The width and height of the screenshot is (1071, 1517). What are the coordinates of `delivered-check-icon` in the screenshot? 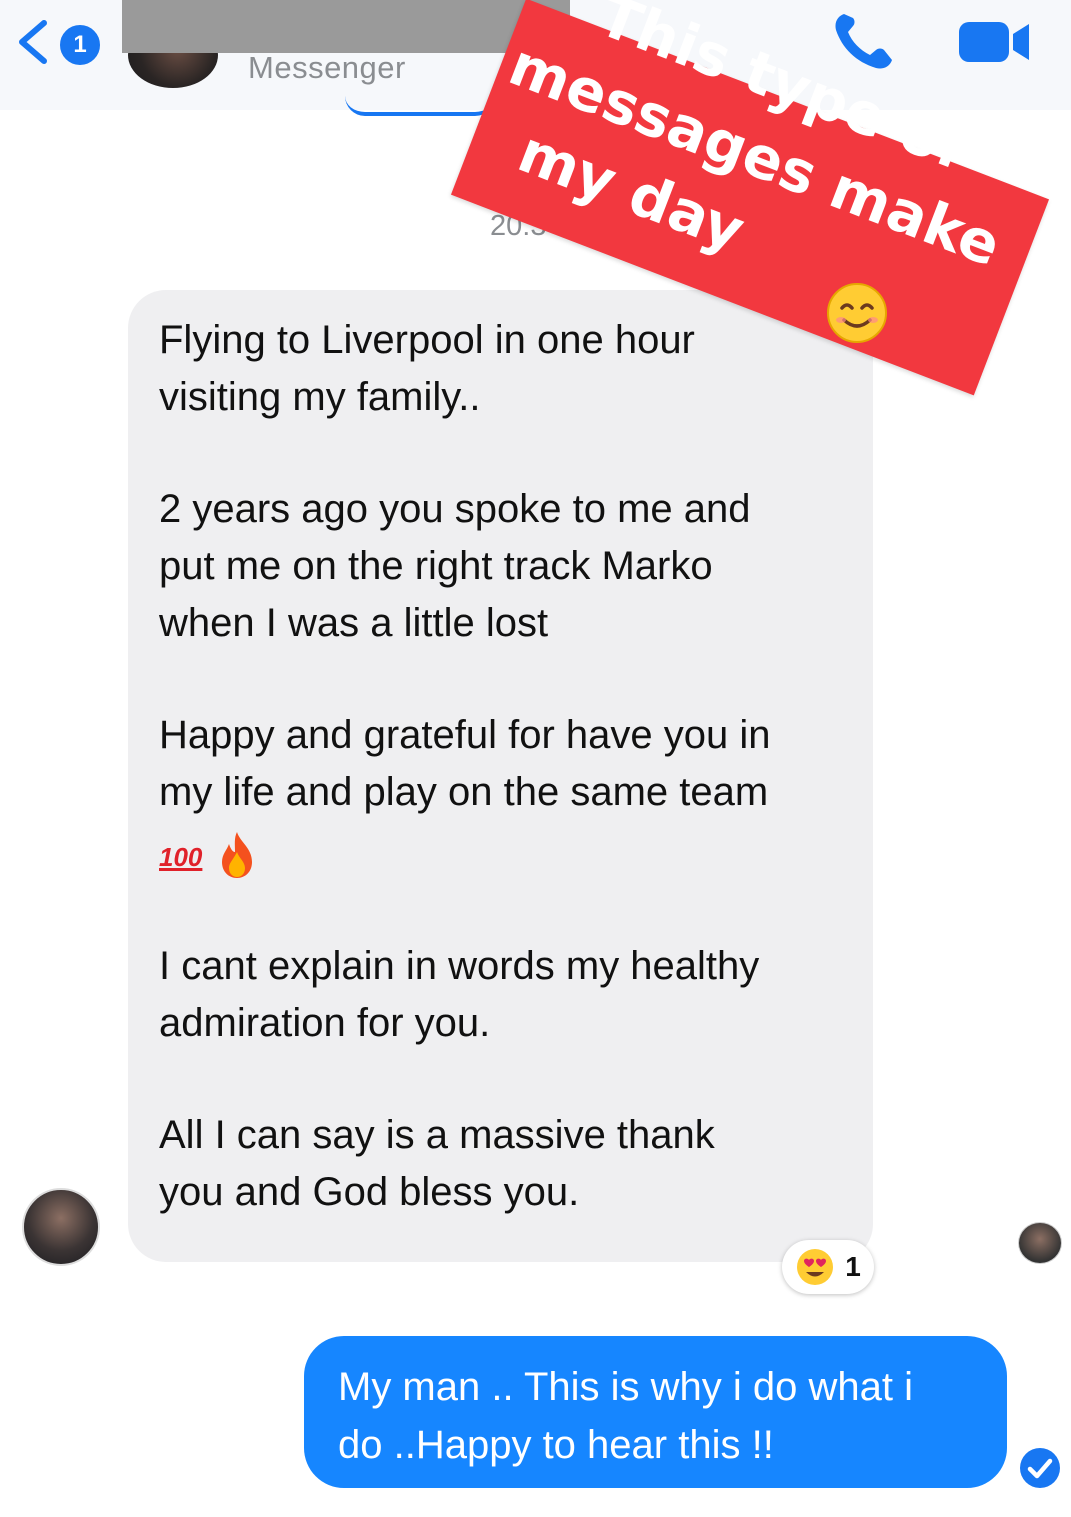 It's located at (1040, 1468).